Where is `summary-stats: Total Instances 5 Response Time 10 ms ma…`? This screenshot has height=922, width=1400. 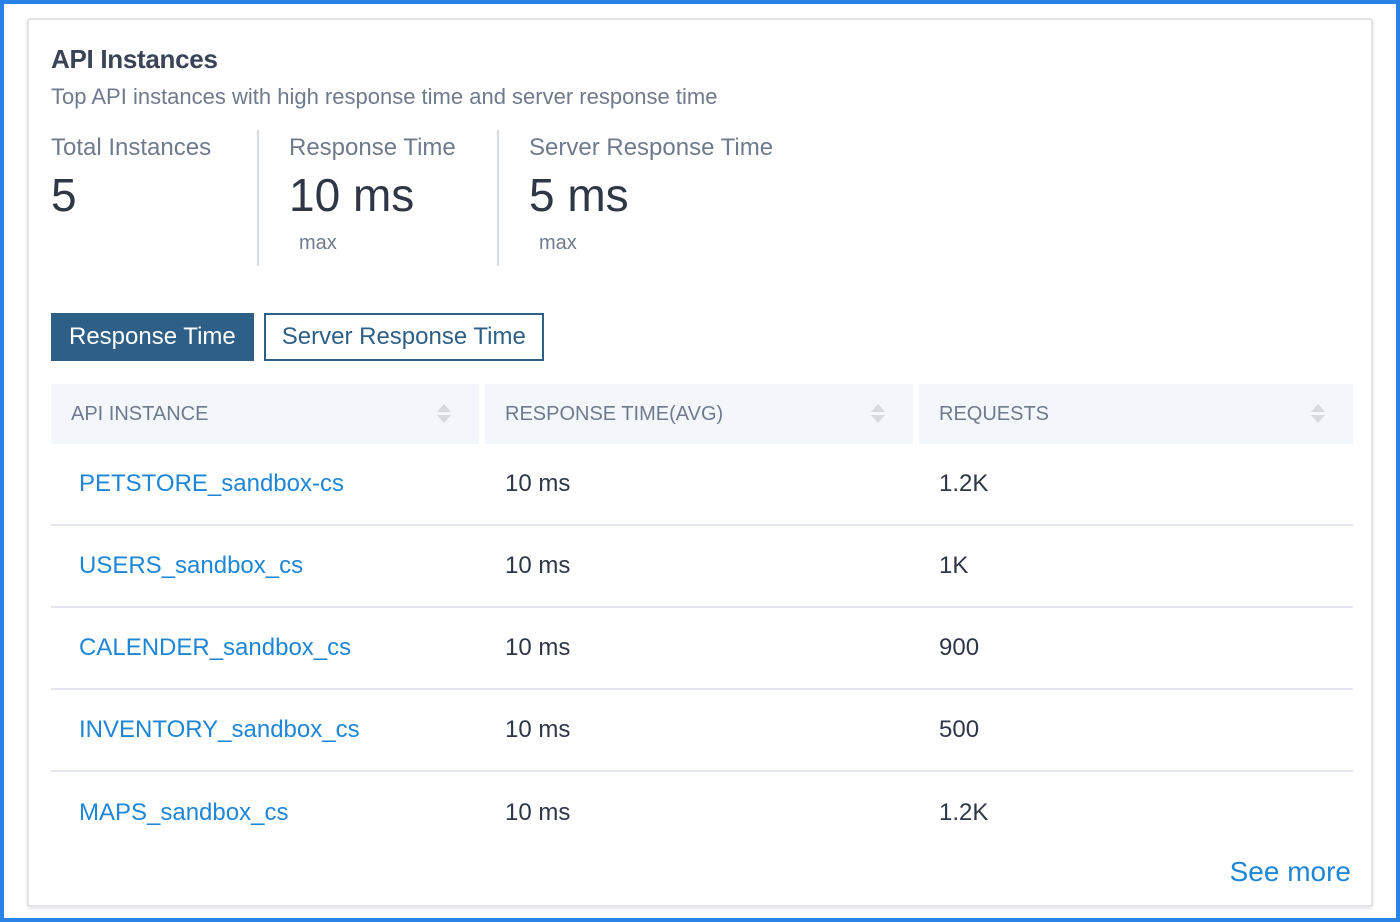 summary-stats: Total Instances 5 Response Time 10 ms ma… is located at coordinates (434, 198).